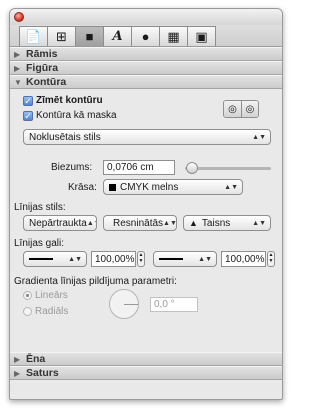  What do you see at coordinates (271, 259) in the screenshot?
I see `line-end-right-stepper: ▲ ▼` at bounding box center [271, 259].